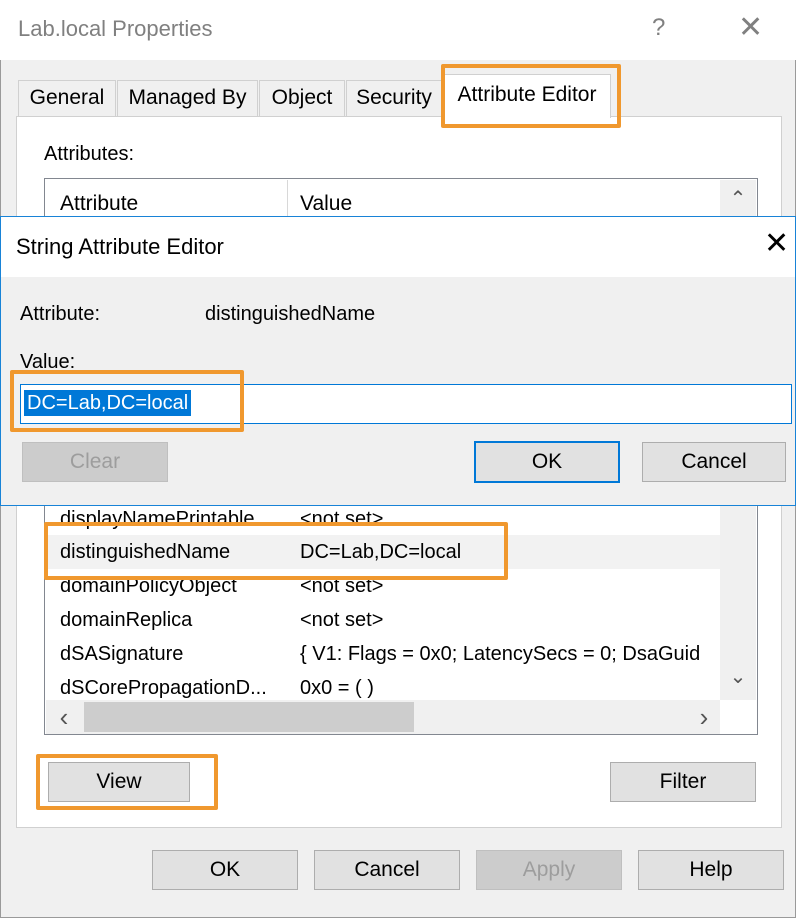 The image size is (796, 918). I want to click on row-attribute: dSASignature, so click(122, 654).